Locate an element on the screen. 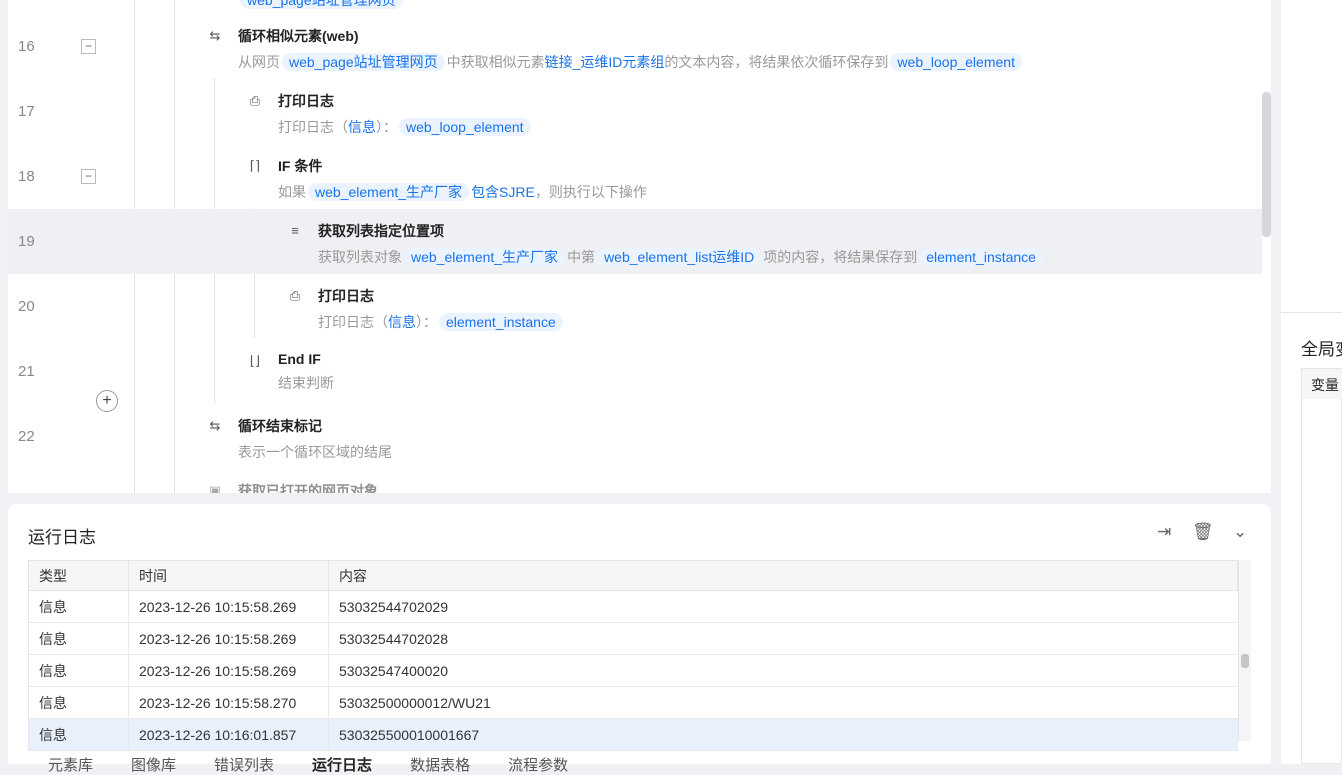 The width and height of the screenshot is (1342, 775). web-page-icon: ▣ is located at coordinates (215, 488).